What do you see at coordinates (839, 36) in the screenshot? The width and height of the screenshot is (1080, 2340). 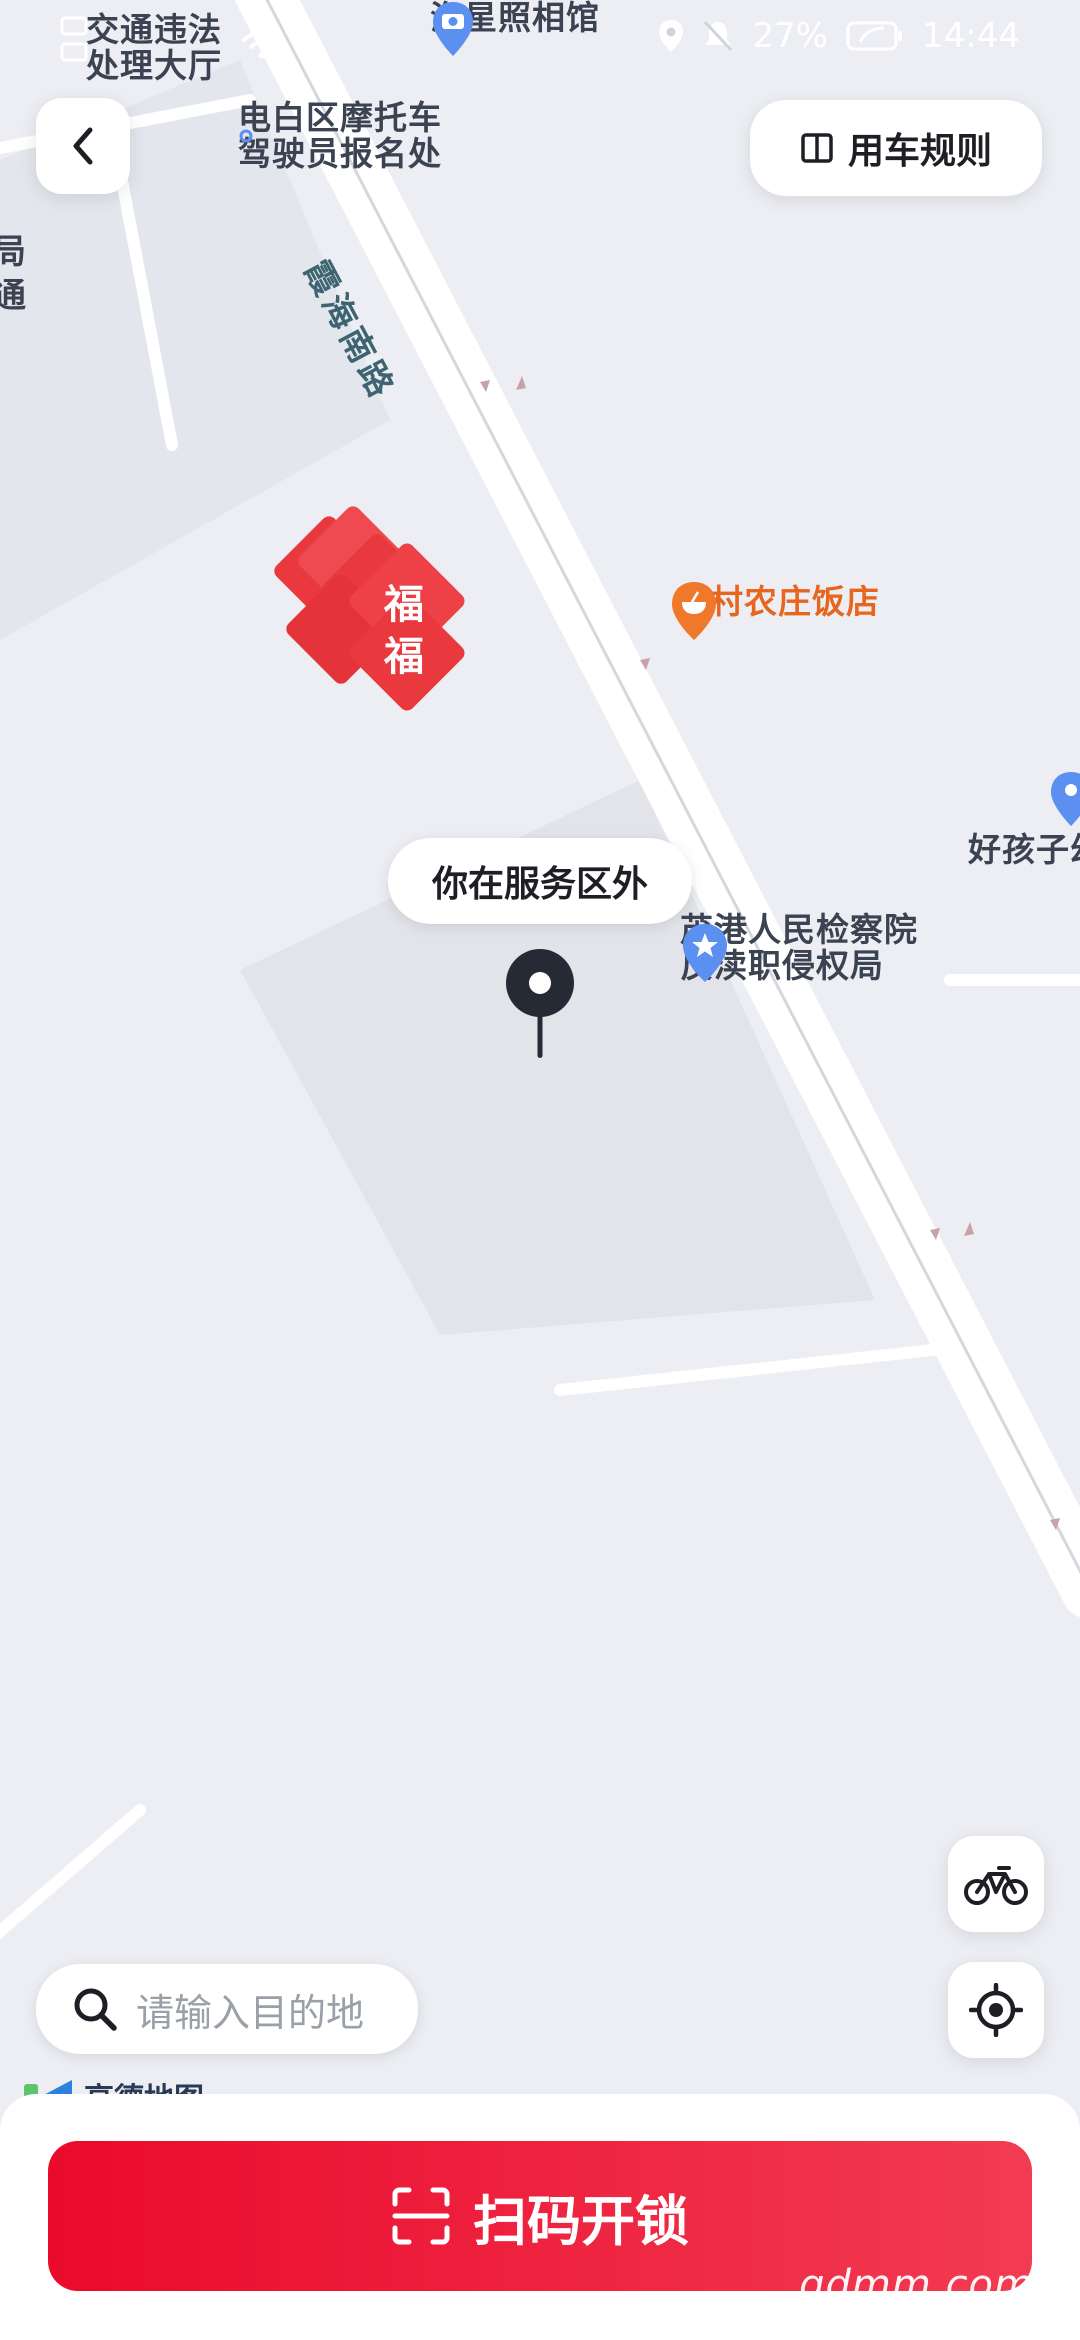 I see `status-right: 27% 14:44` at bounding box center [839, 36].